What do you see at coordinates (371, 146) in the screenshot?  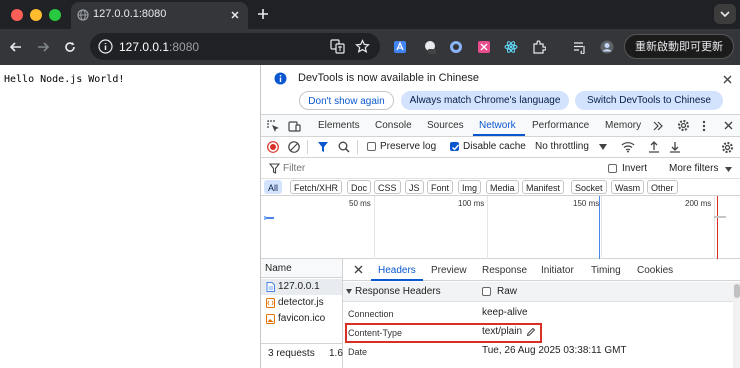 I see `preserve-log-checkbox` at bounding box center [371, 146].